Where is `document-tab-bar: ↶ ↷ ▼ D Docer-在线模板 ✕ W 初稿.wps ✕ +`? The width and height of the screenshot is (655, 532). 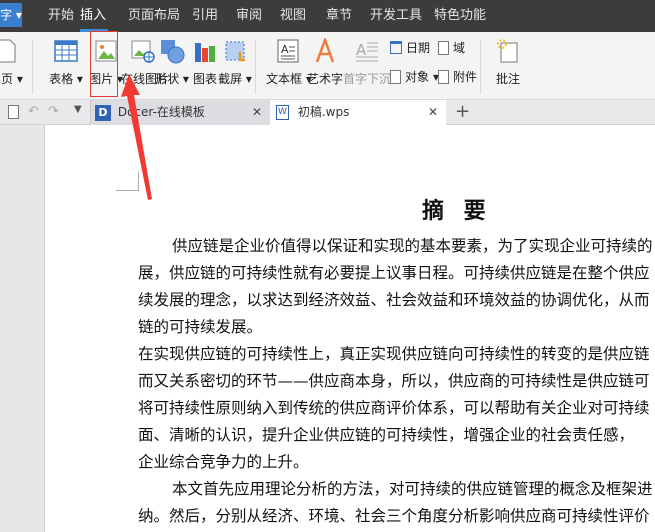 document-tab-bar: ↶ ↷ ▼ D Docer-在线模板 ✕ W 初稿.wps ✕ + is located at coordinates (327, 112).